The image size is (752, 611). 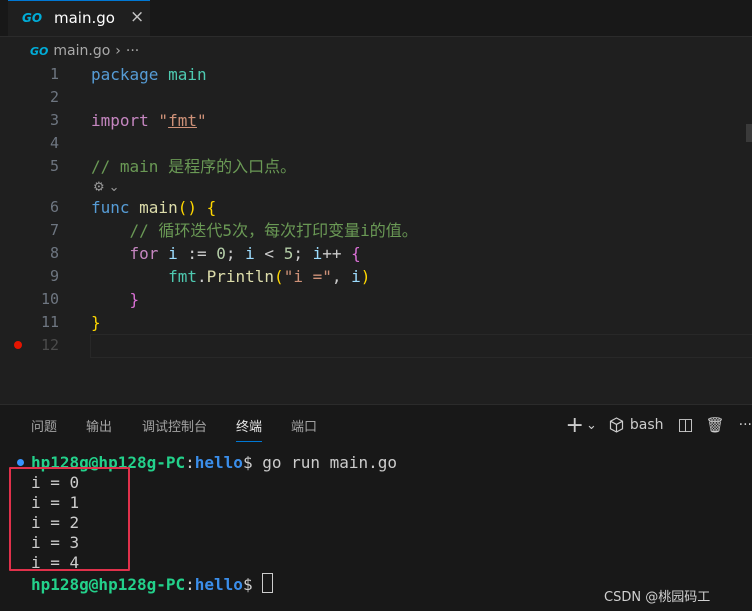 I want to click on code-line: 7 // 循环迭代5次，每次打印变量i的值。, so click(x=376, y=230).